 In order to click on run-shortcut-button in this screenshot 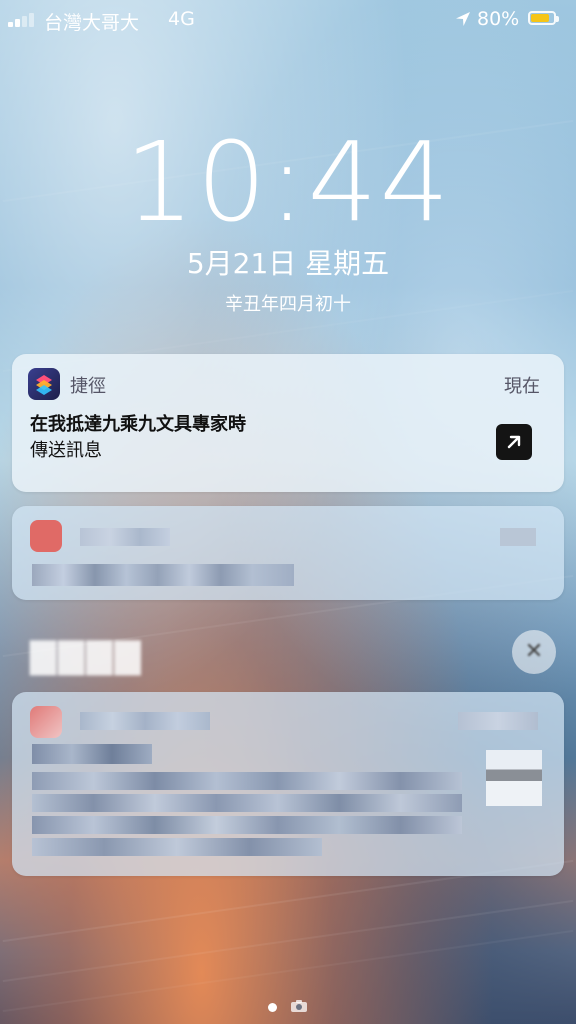, I will do `click(514, 442)`.